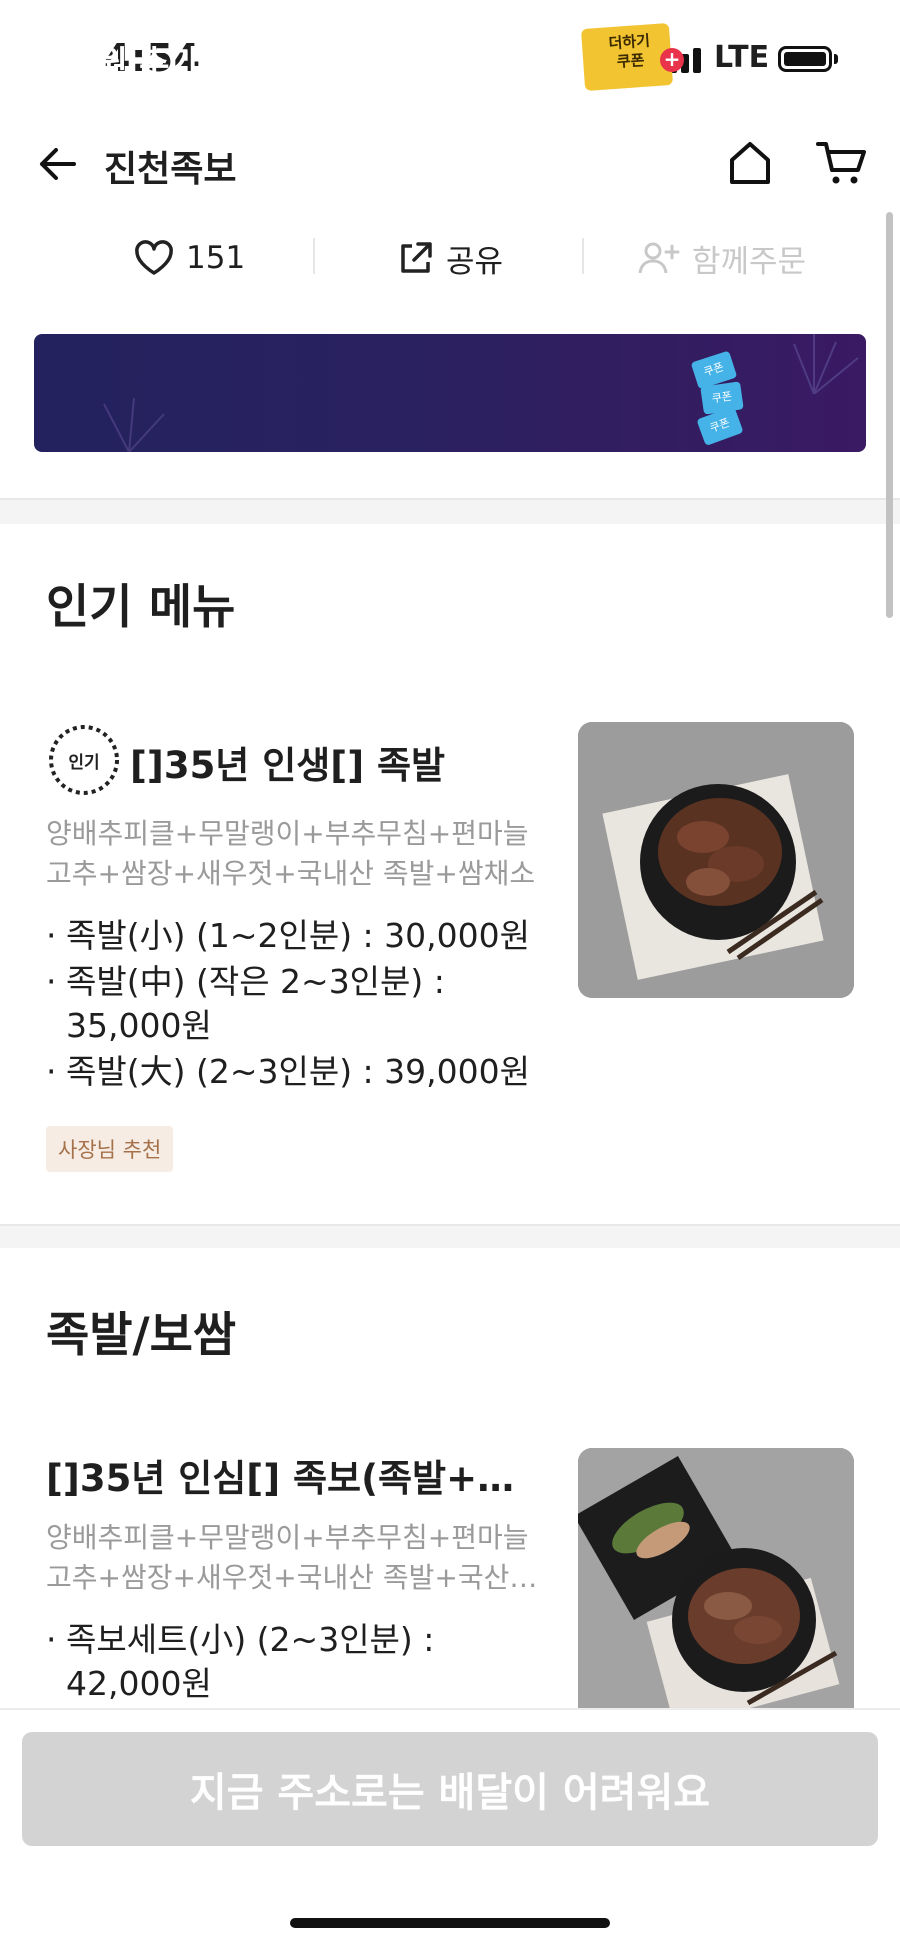  I want to click on store-title: 진천족보, so click(170, 169).